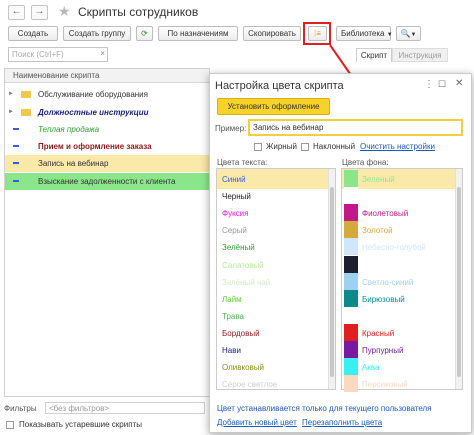  What do you see at coordinates (257, 422) in the screenshot?
I see `add-color-link: Добавить новый цвет` at bounding box center [257, 422].